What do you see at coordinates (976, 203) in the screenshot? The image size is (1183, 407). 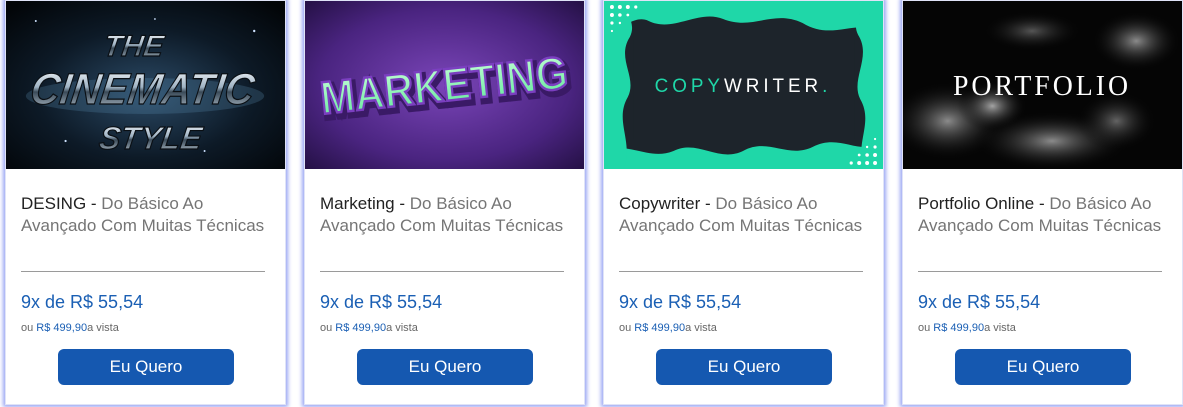 I see `course-name: Portfolio Online` at bounding box center [976, 203].